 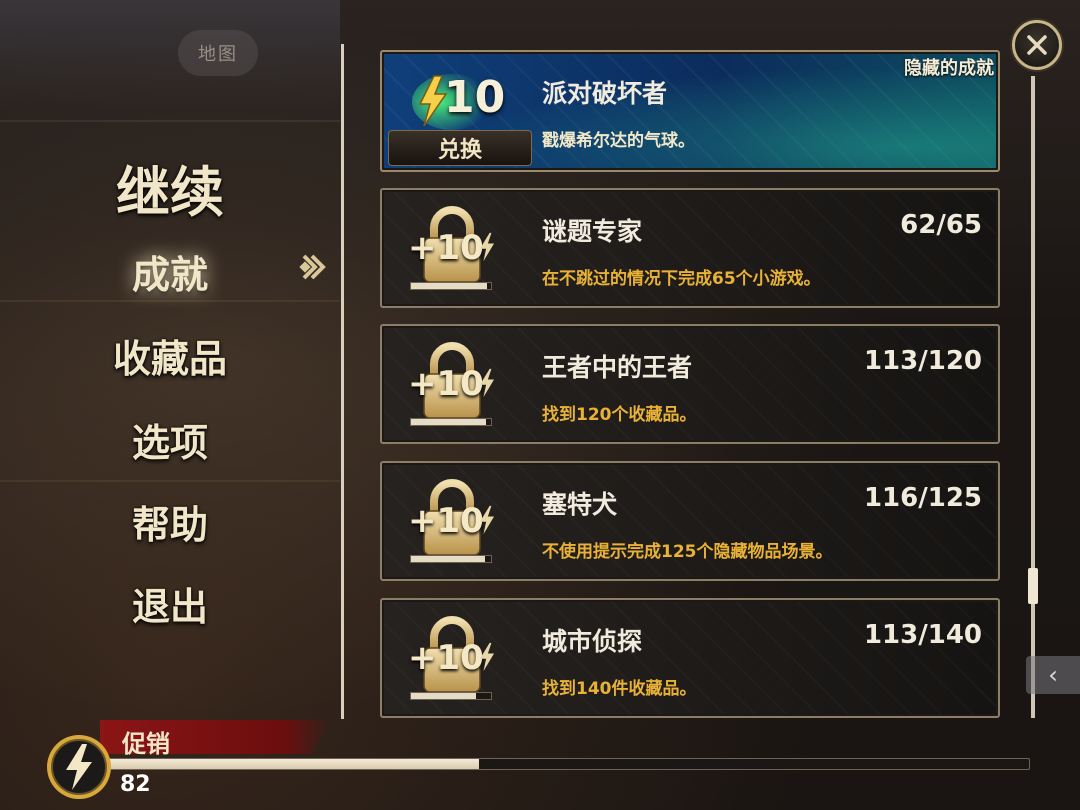 I want to click on menu-item-collectibles: 收藏品, so click(x=170, y=355).